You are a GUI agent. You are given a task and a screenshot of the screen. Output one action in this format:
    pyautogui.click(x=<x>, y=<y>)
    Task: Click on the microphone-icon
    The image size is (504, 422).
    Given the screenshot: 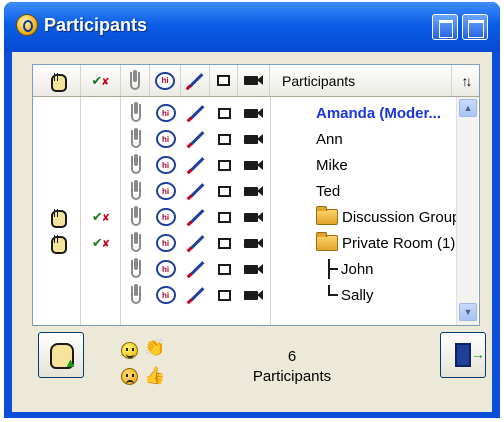 What is the action you would take?
    pyautogui.click(x=135, y=294)
    